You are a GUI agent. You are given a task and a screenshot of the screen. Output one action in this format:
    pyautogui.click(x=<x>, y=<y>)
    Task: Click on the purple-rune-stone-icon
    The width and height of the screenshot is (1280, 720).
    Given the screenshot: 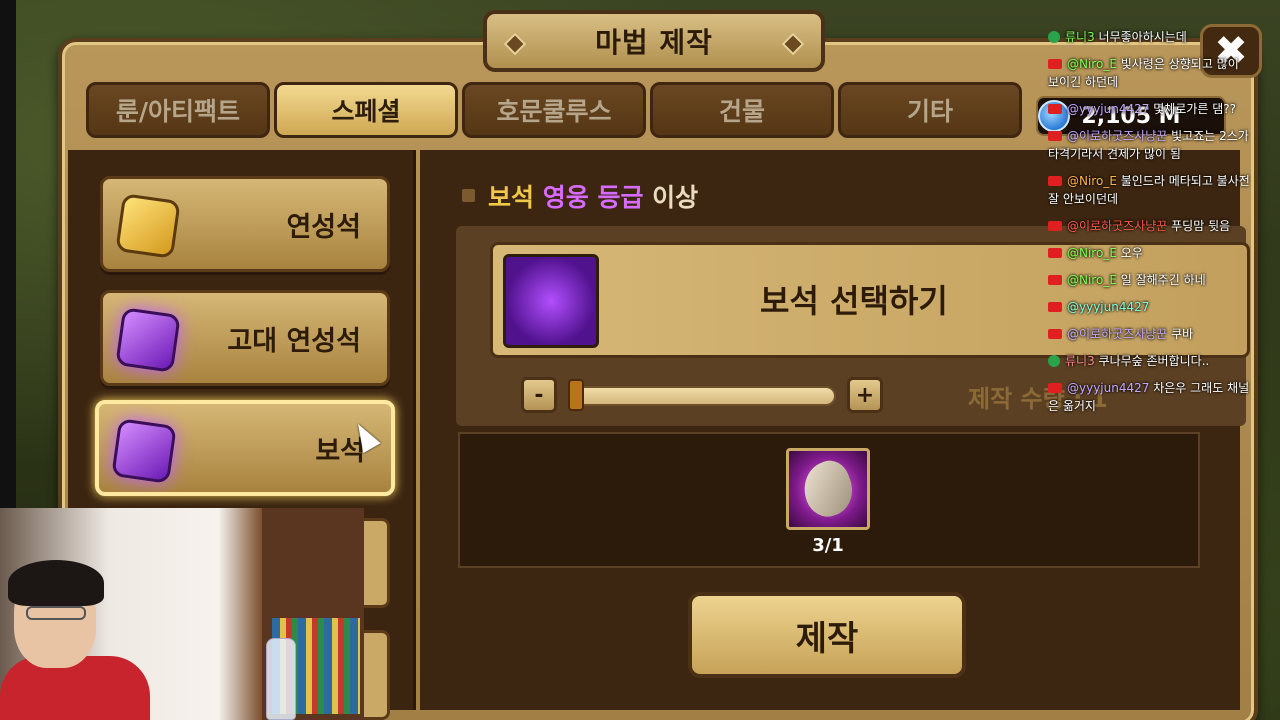 What is the action you would take?
    pyautogui.click(x=148, y=340)
    